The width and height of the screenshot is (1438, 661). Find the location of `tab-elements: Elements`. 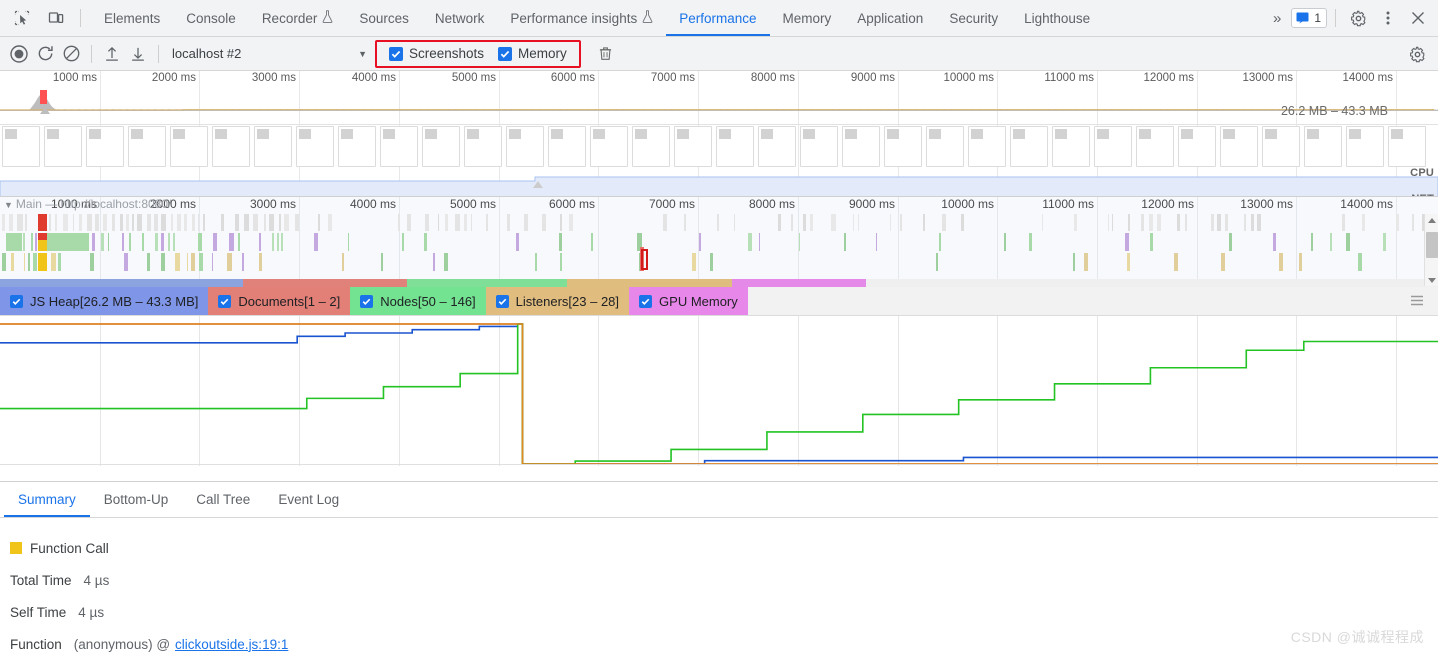

tab-elements: Elements is located at coordinates (132, 18).